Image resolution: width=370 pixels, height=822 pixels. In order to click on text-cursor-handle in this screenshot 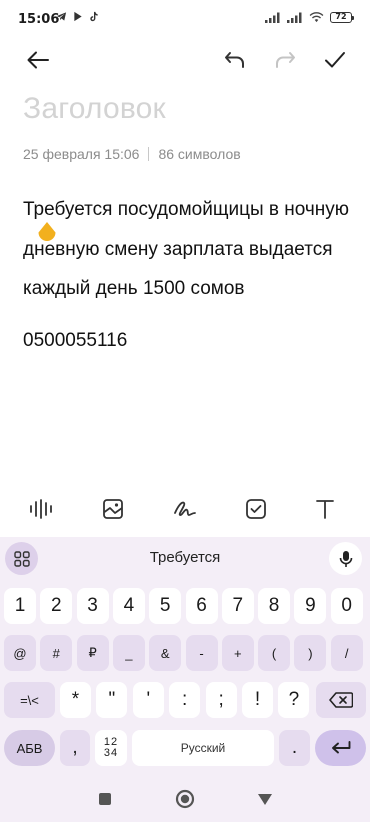, I will do `click(47, 233)`.